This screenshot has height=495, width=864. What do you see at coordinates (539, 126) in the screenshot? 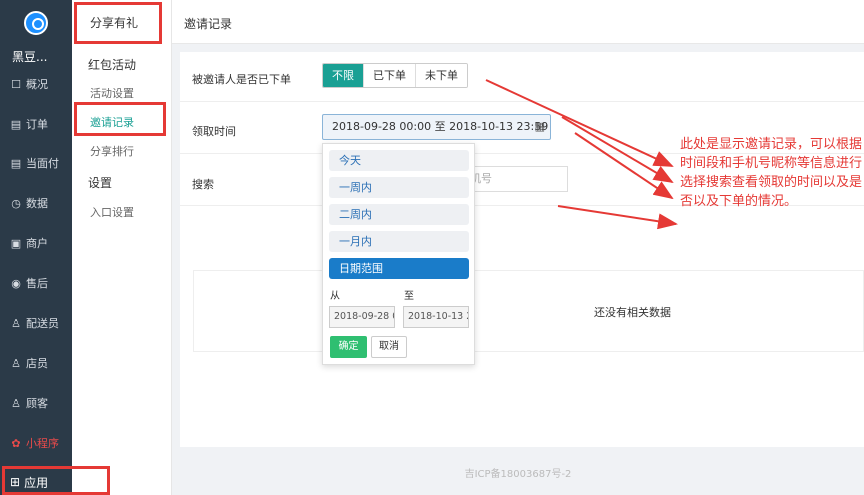
I see `calendar-icon: ▦` at bounding box center [539, 126].